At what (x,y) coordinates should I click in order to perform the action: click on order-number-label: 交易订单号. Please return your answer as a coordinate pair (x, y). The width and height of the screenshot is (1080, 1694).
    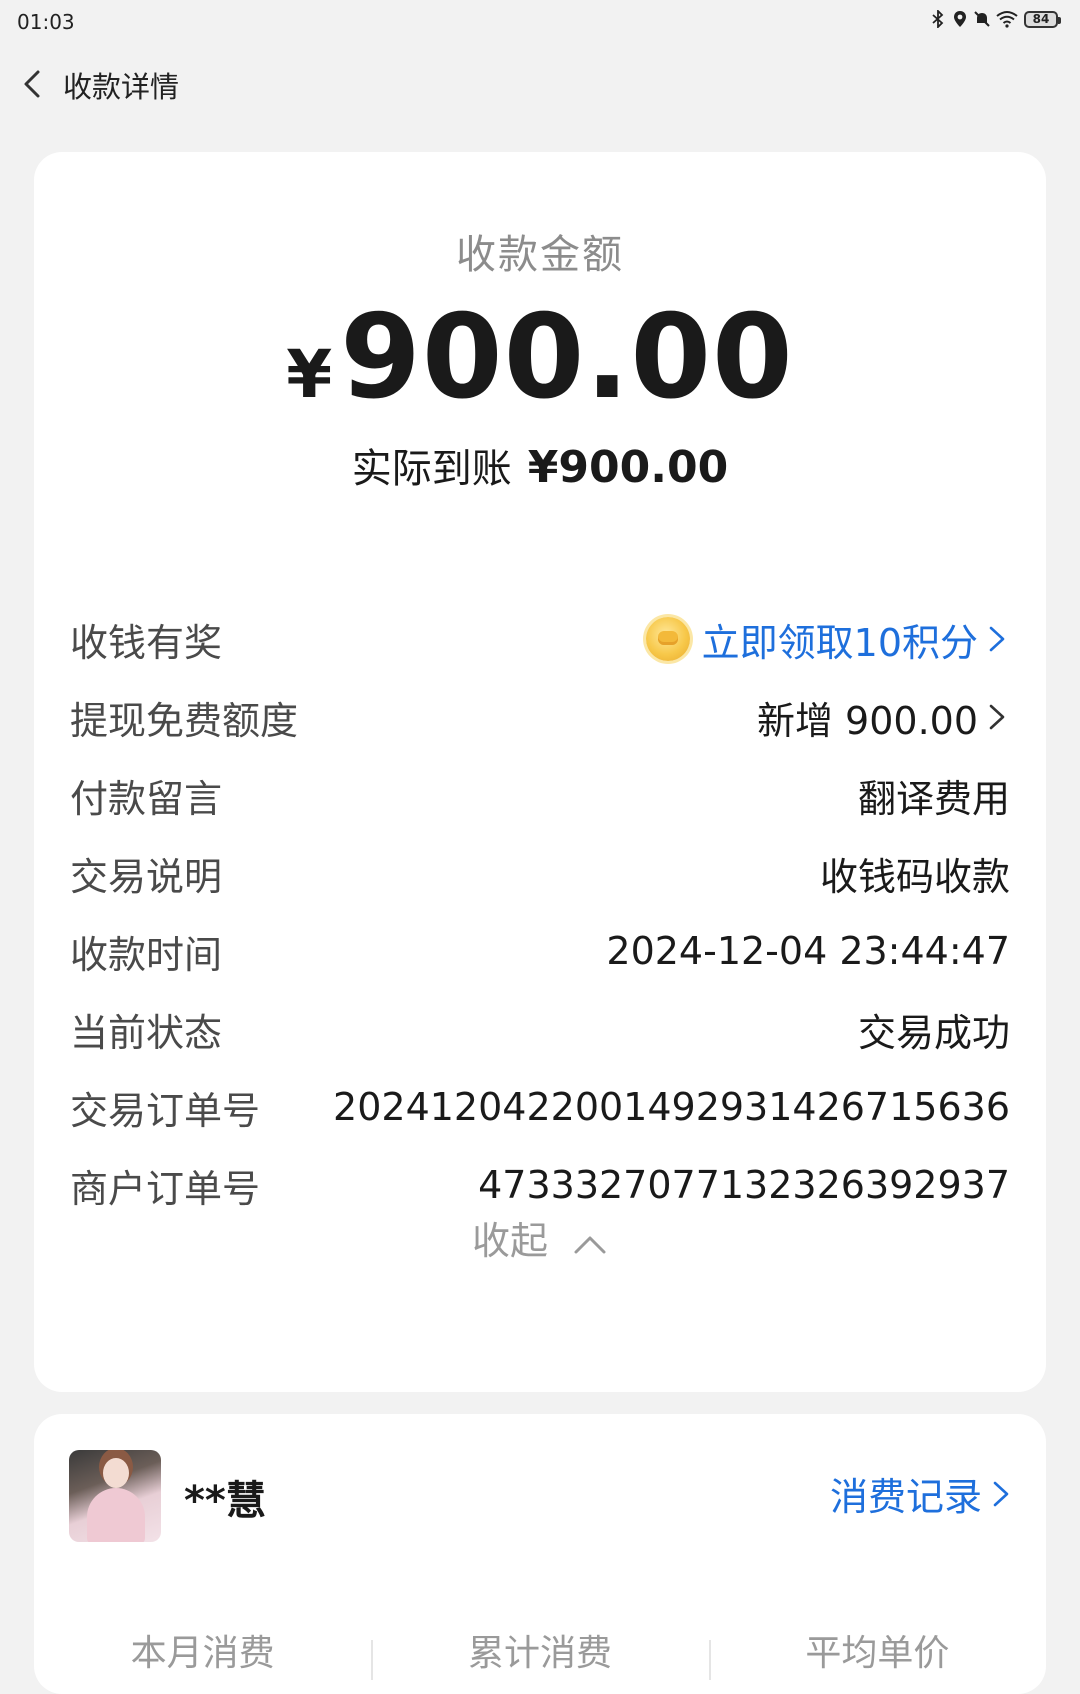
    Looking at the image, I should click on (165, 1110).